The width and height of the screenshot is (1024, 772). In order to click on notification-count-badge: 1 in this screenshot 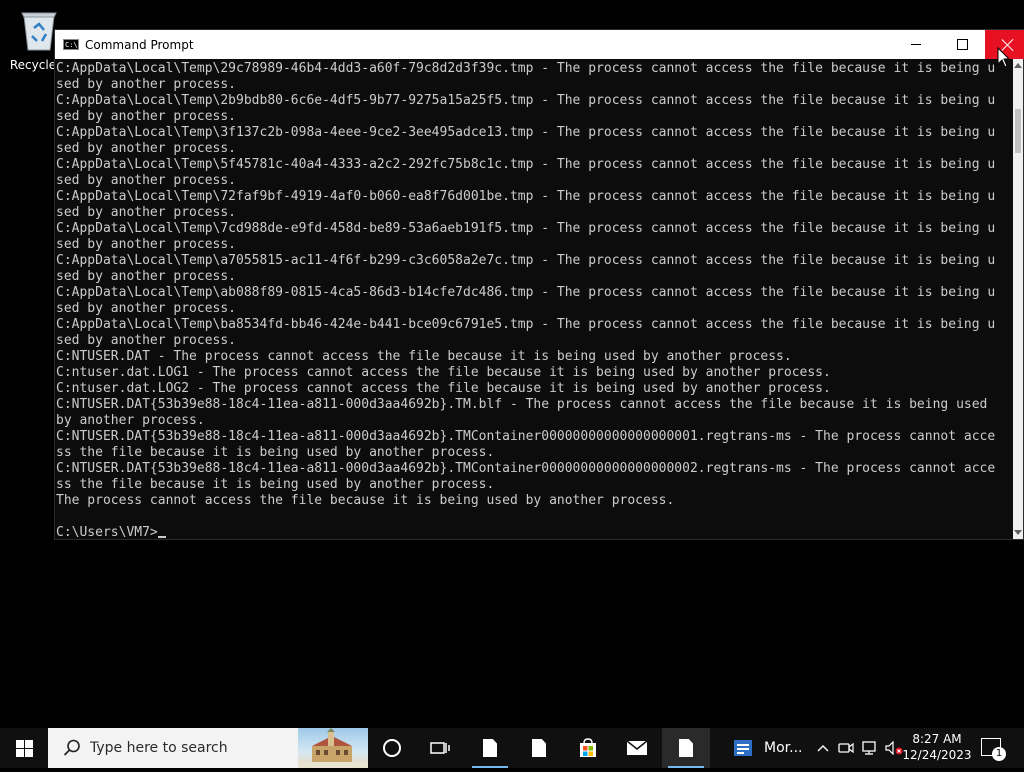, I will do `click(999, 754)`.